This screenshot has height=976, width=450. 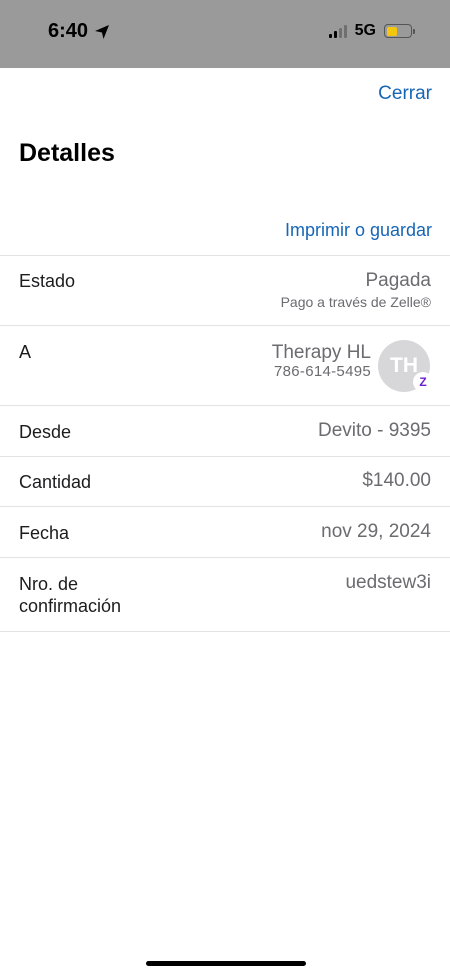 I want to click on page-title: Detalles, so click(x=67, y=153).